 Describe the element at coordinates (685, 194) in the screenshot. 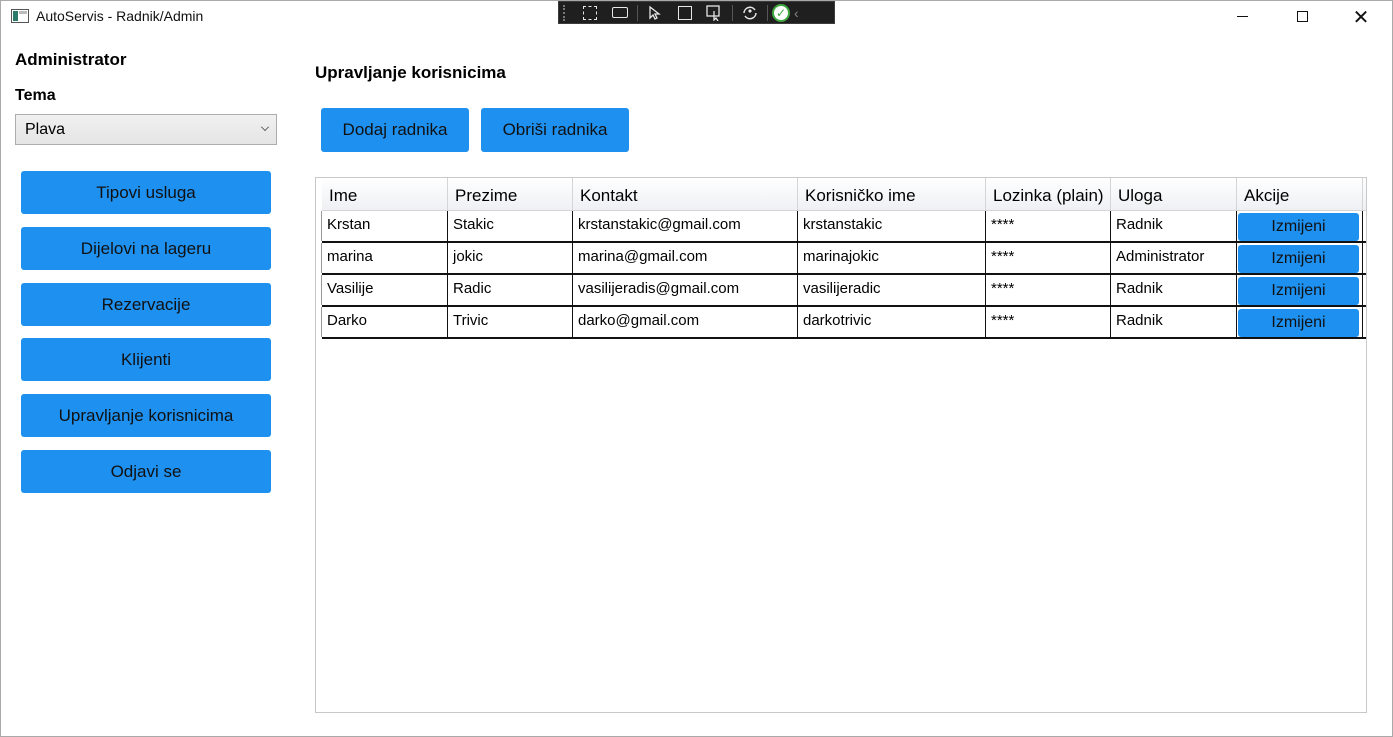

I see `column-header-kontakt: Kontakt` at that location.